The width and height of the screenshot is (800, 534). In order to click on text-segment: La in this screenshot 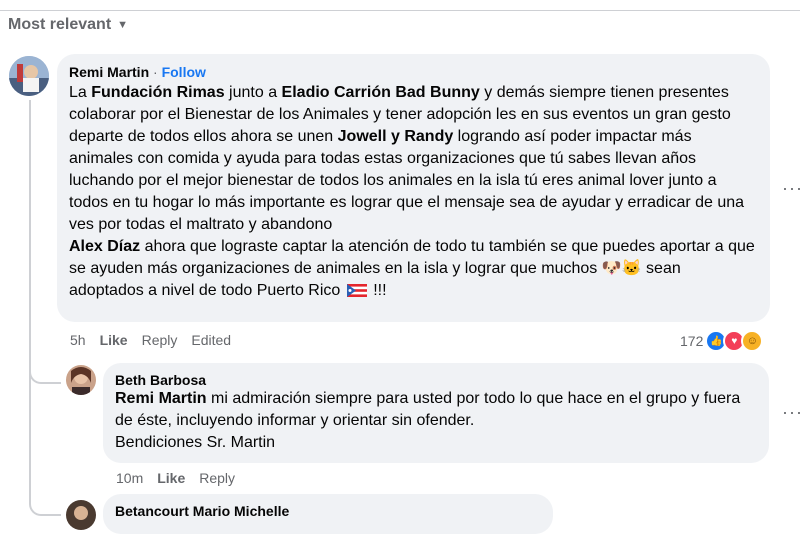, I will do `click(80, 92)`.